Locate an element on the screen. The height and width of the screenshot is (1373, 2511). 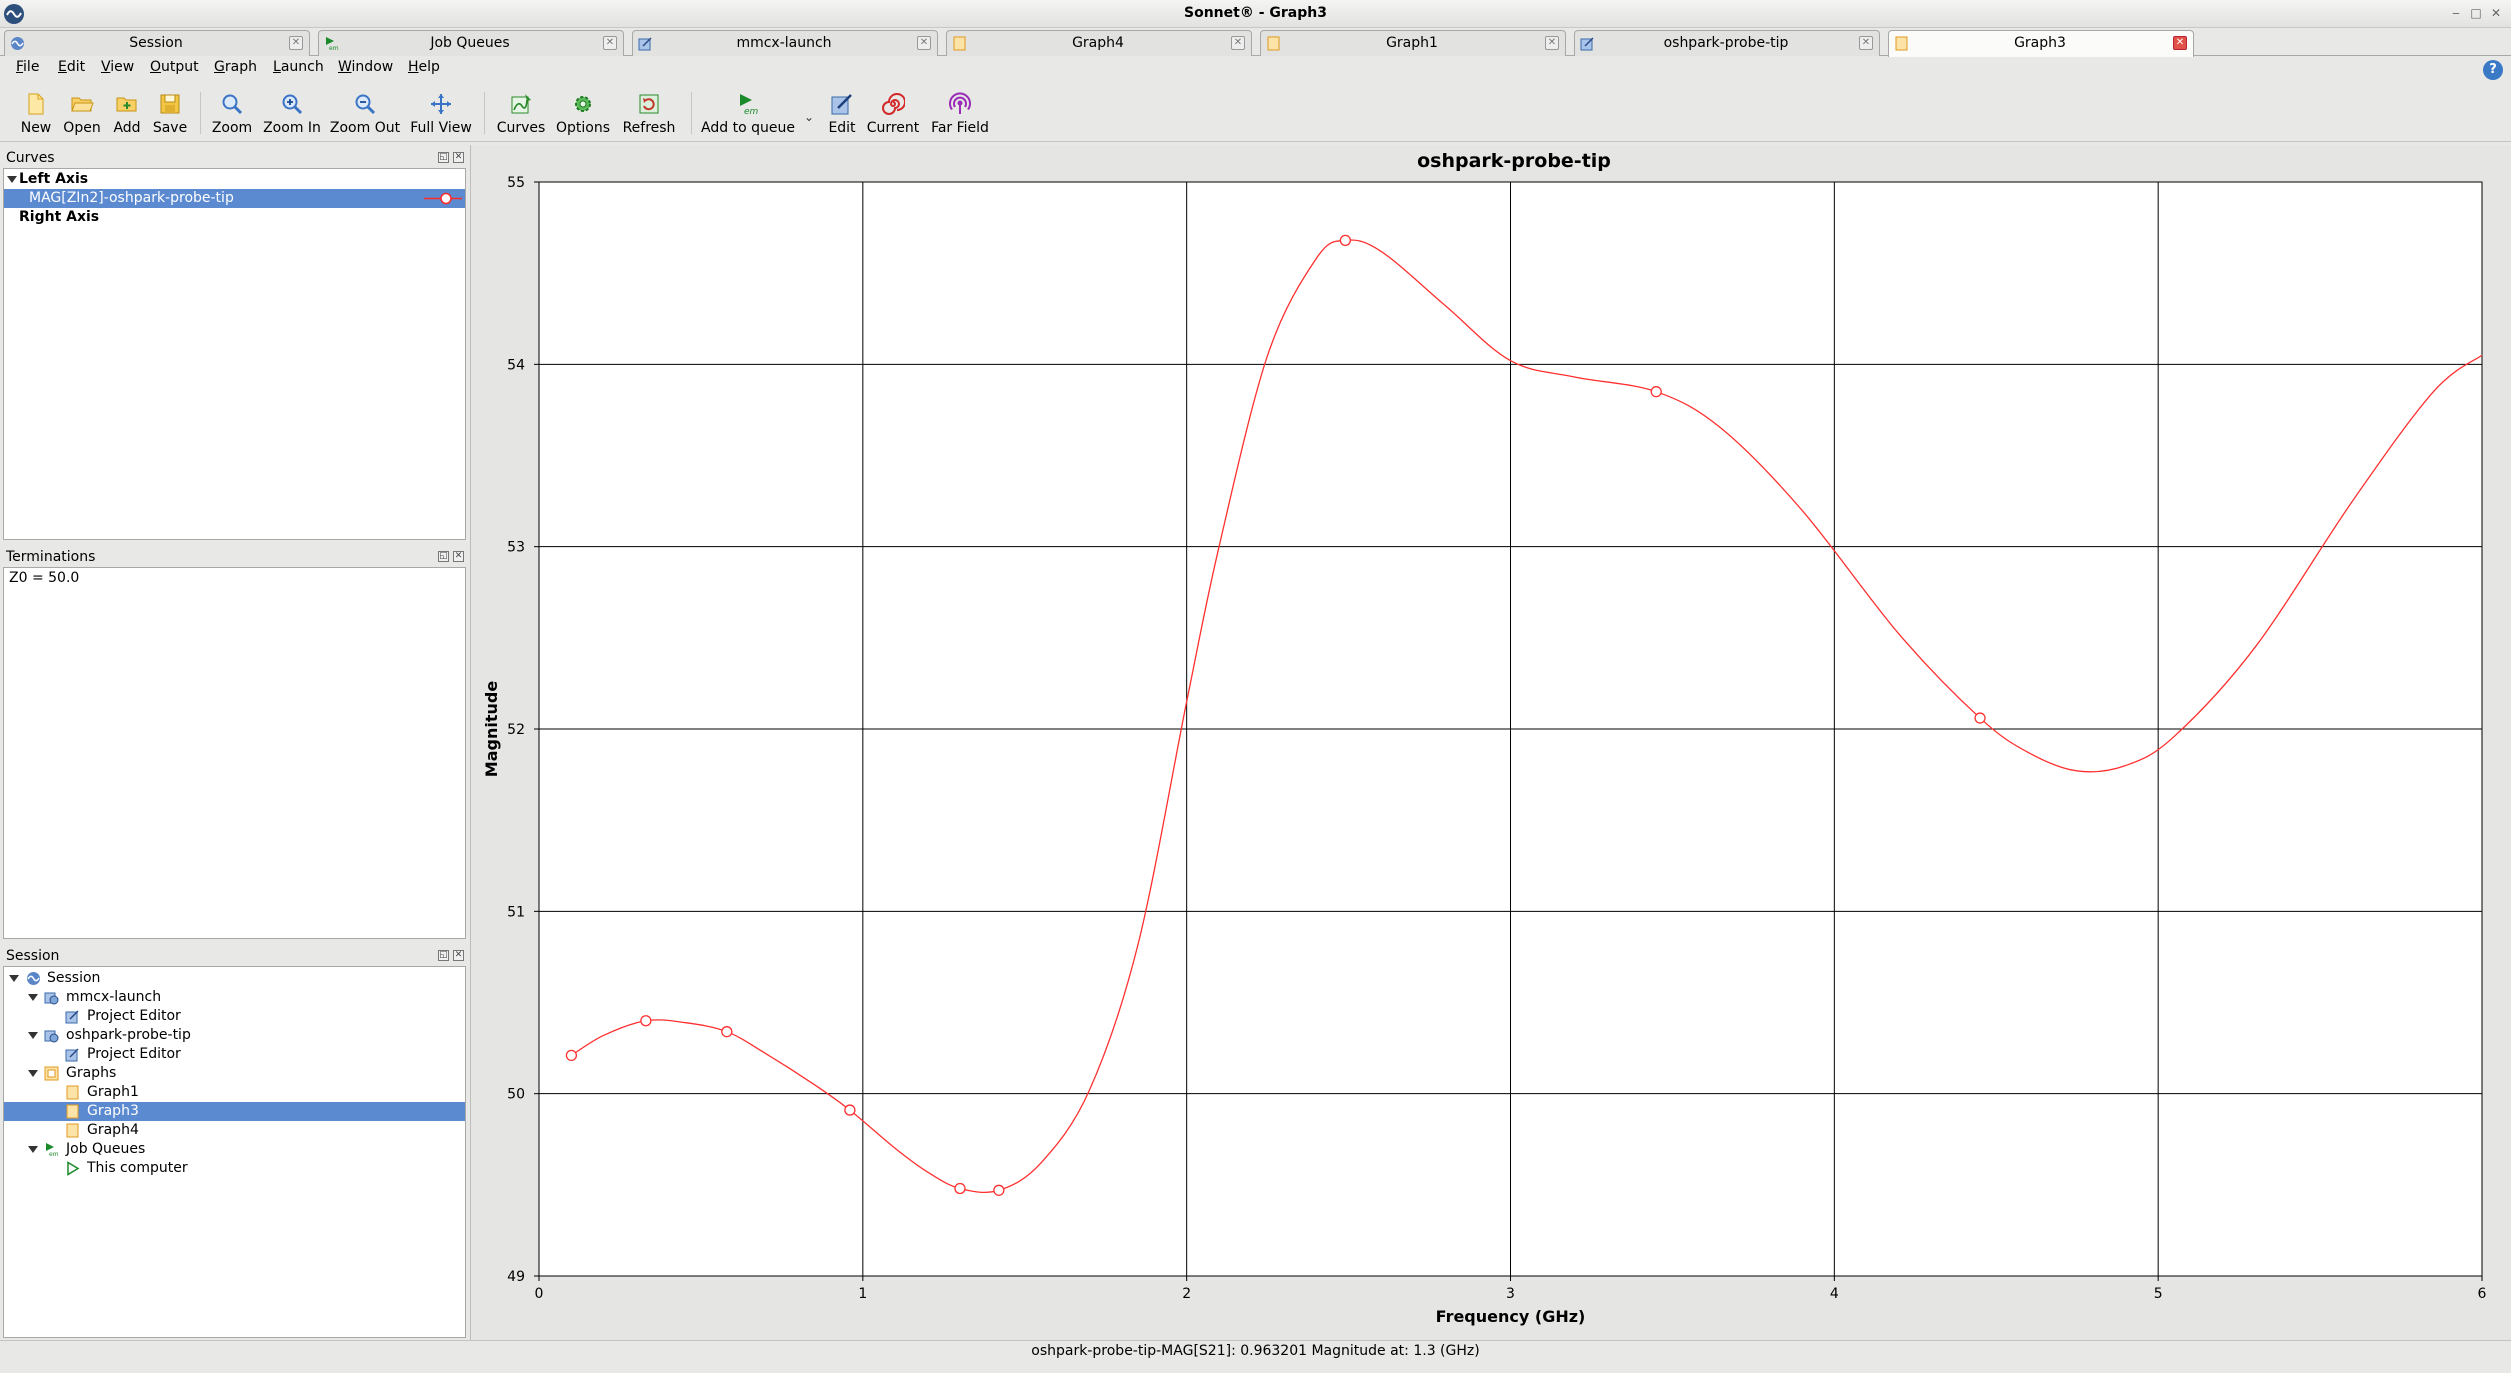
menu-edit: Edit is located at coordinates (71, 67).